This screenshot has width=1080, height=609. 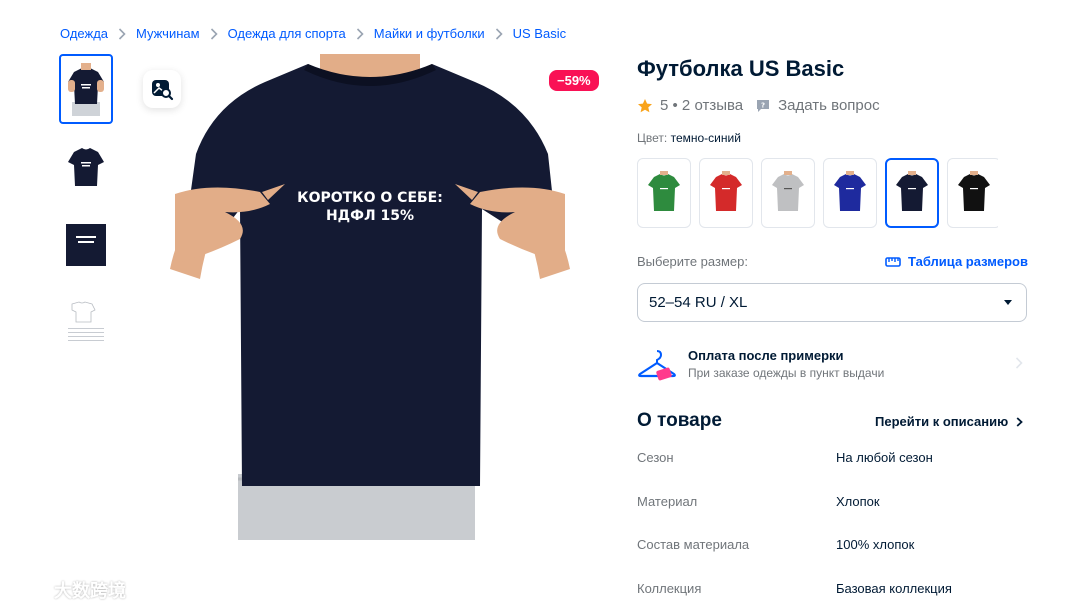 What do you see at coordinates (875, 544) in the screenshot?
I see `spec-value: 100% хлопок` at bounding box center [875, 544].